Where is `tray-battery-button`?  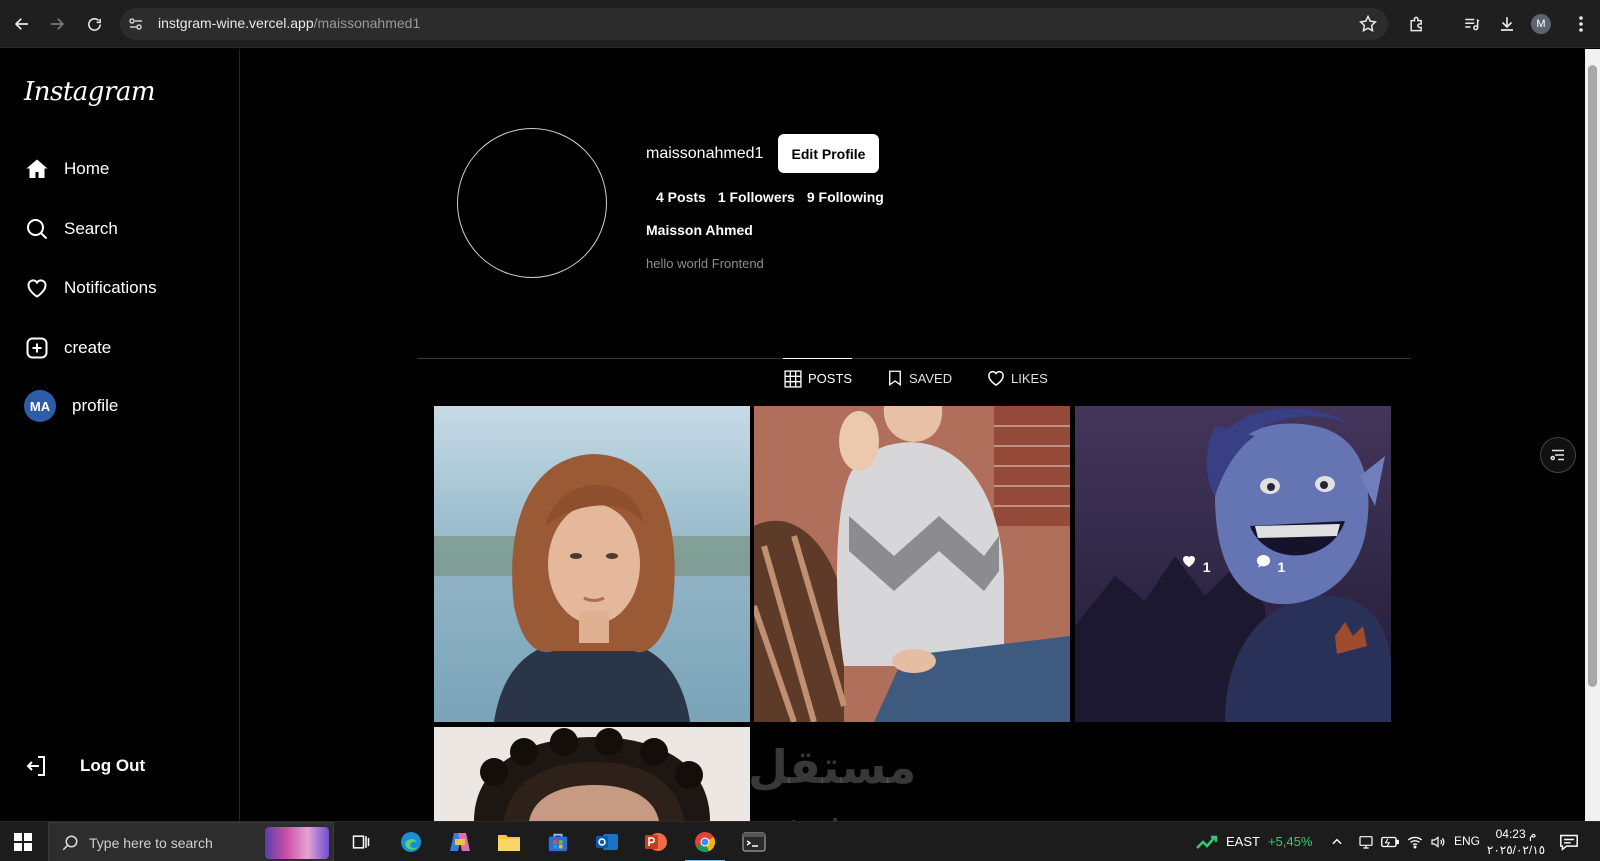
tray-battery-button is located at coordinates (1390, 842).